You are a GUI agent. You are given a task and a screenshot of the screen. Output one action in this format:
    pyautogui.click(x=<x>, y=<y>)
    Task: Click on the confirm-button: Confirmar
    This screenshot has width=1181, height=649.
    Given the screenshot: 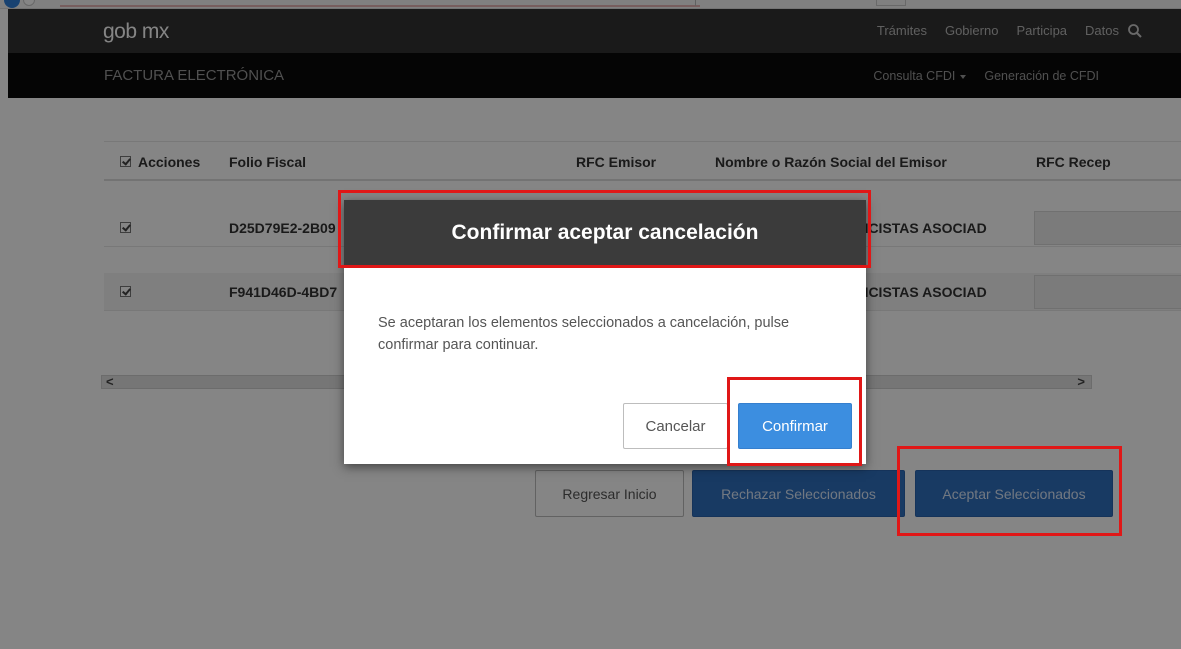 What is the action you would take?
    pyautogui.click(x=795, y=426)
    